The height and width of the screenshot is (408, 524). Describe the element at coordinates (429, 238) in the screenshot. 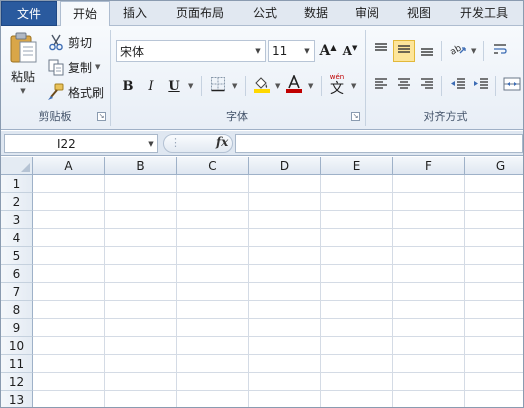

I see `cell-f4` at that location.